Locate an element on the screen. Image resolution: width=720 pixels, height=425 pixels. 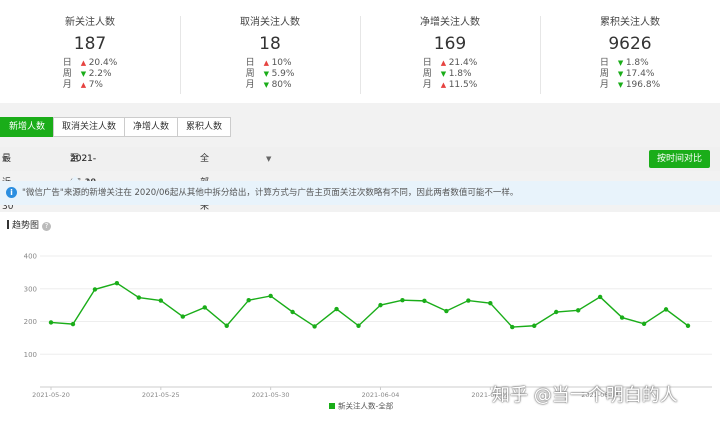
change-value: 17.4% is located at coordinates (640, 74).